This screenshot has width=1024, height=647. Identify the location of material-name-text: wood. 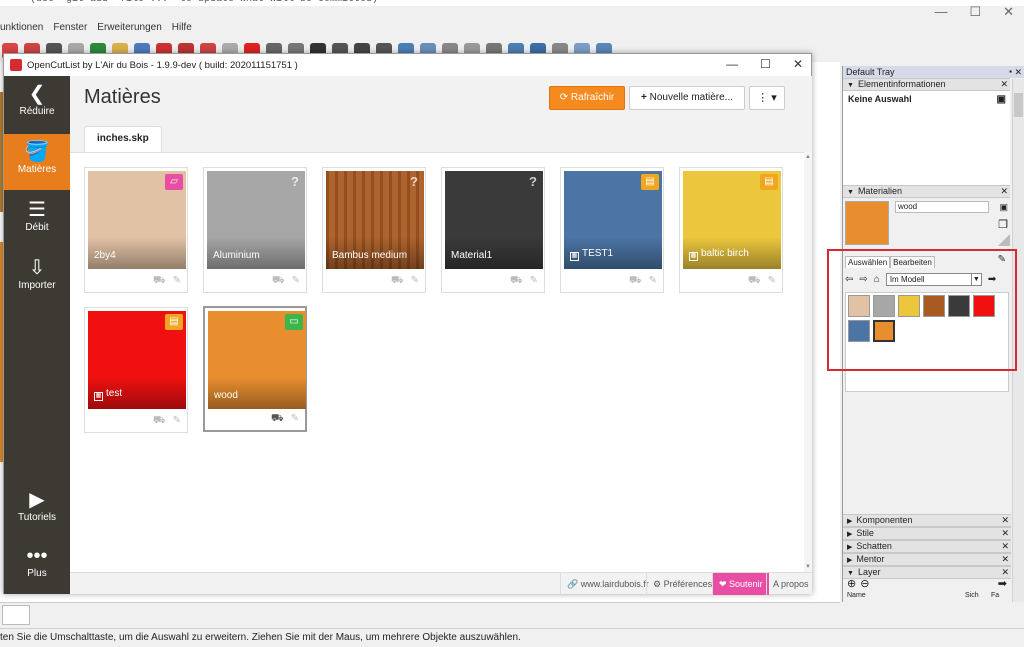
(226, 395).